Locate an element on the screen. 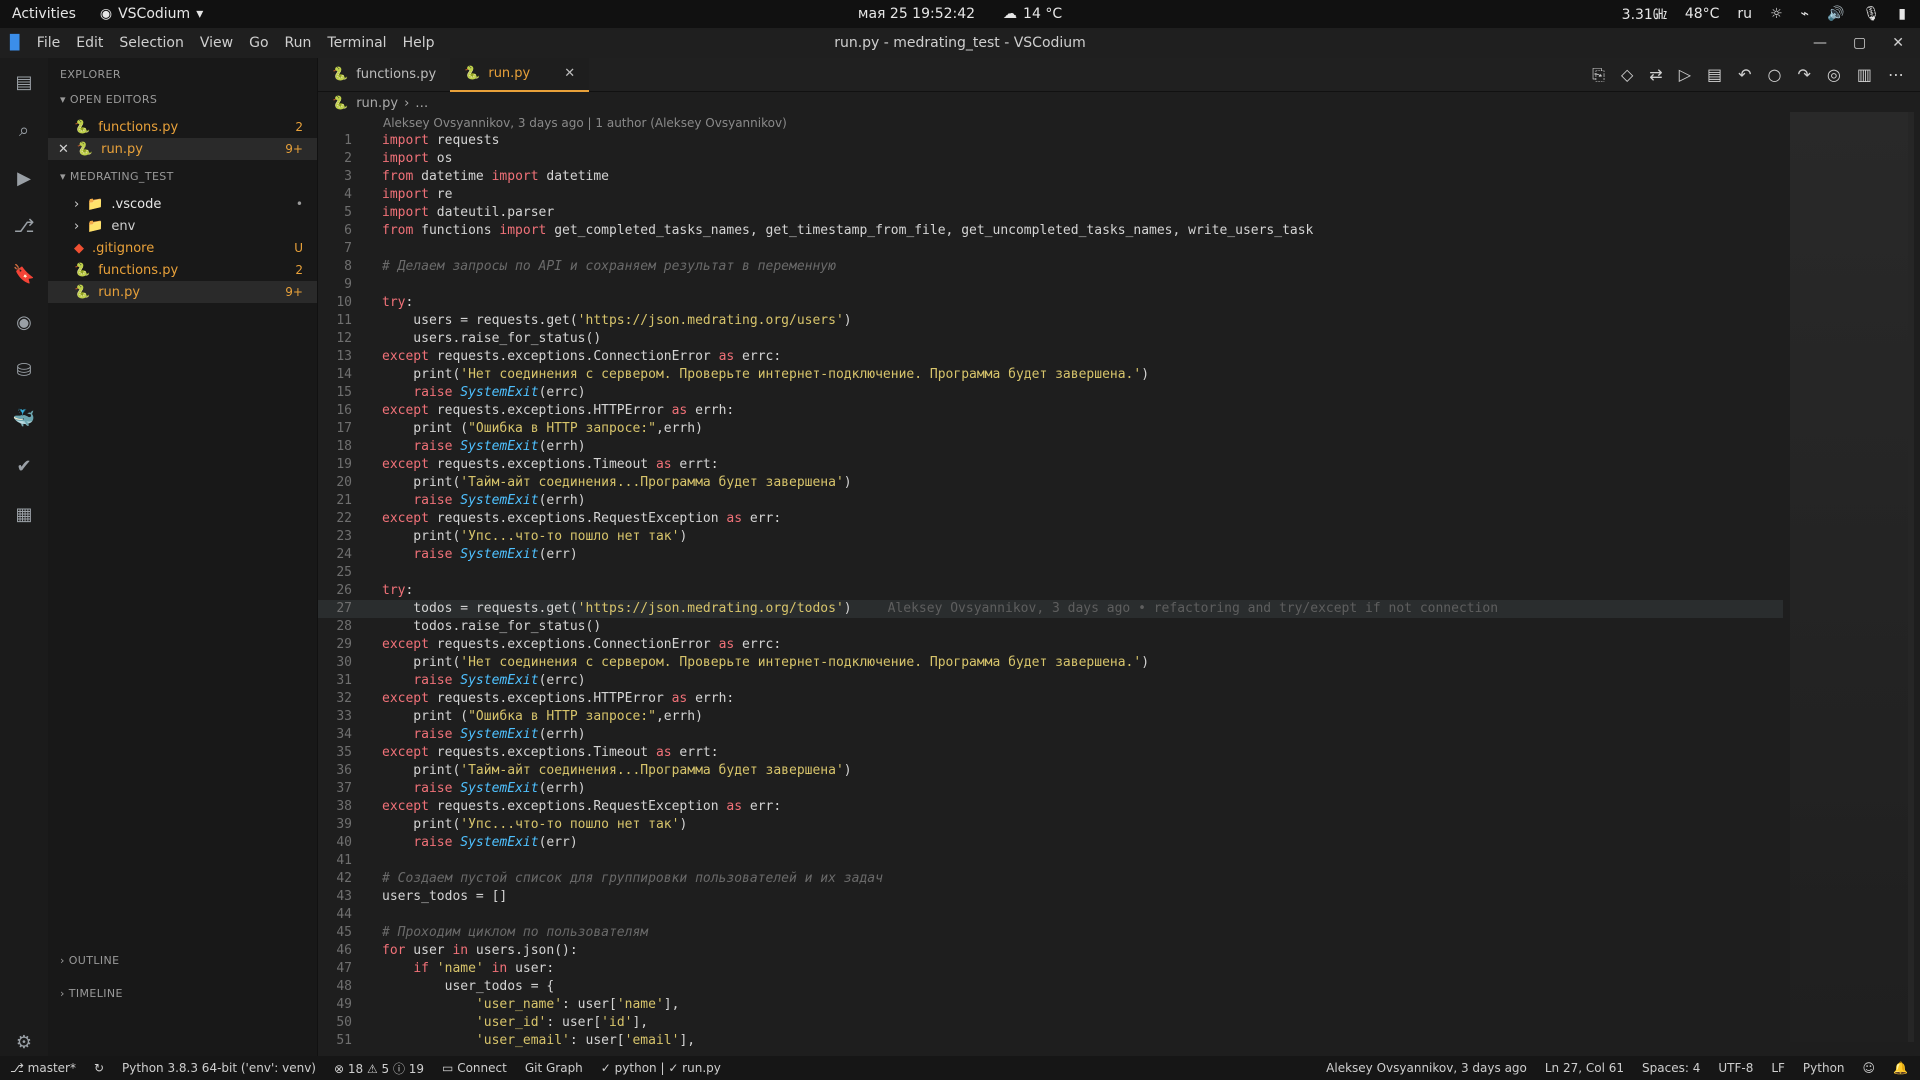  action-icon-3: ⇄ is located at coordinates (1655, 75).